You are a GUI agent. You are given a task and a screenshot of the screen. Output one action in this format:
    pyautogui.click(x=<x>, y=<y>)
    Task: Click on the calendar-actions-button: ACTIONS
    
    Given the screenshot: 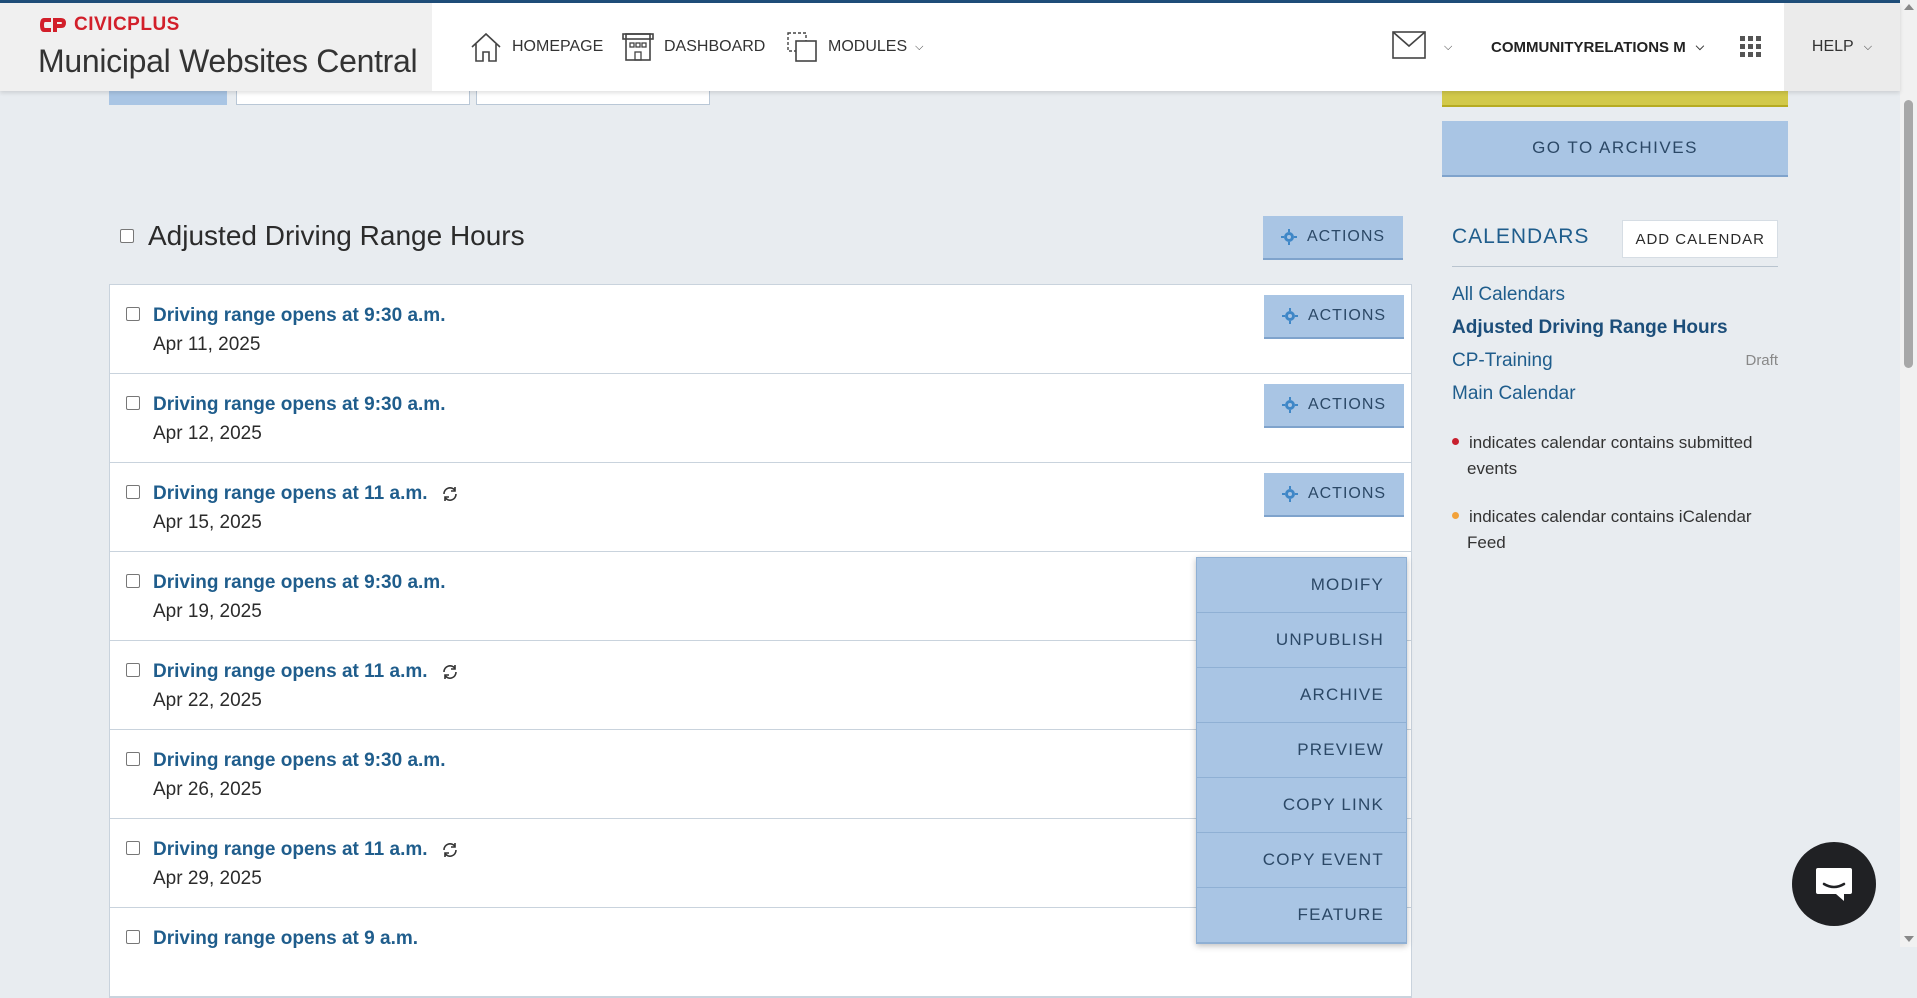 What is the action you would take?
    pyautogui.click(x=1333, y=238)
    